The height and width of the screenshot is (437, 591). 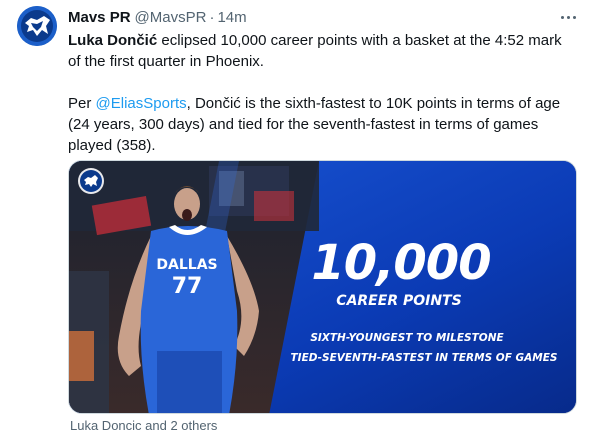 What do you see at coordinates (400, 263) in the screenshot?
I see `big-number-text: 10,000` at bounding box center [400, 263].